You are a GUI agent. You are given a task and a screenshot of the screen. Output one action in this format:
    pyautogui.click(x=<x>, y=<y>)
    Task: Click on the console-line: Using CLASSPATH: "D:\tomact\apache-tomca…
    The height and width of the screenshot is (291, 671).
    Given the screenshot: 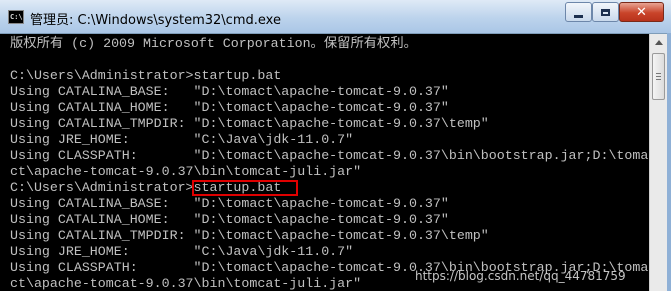 What is the action you would take?
    pyautogui.click(x=329, y=155)
    